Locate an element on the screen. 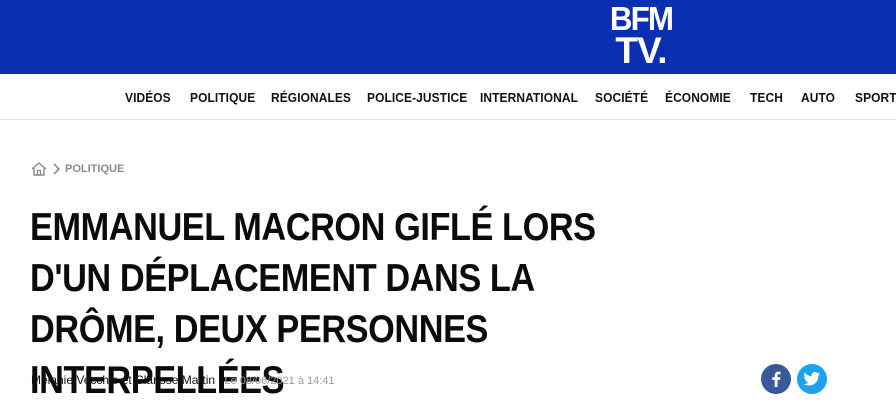 This screenshot has width=896, height=415. breadcrumb: POLITIQUE is located at coordinates (77, 169).